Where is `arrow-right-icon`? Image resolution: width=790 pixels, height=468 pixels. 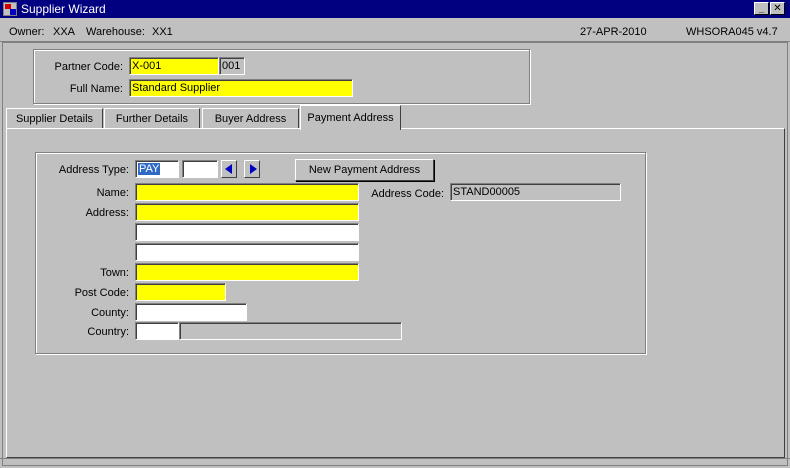 arrow-right-icon is located at coordinates (253, 169).